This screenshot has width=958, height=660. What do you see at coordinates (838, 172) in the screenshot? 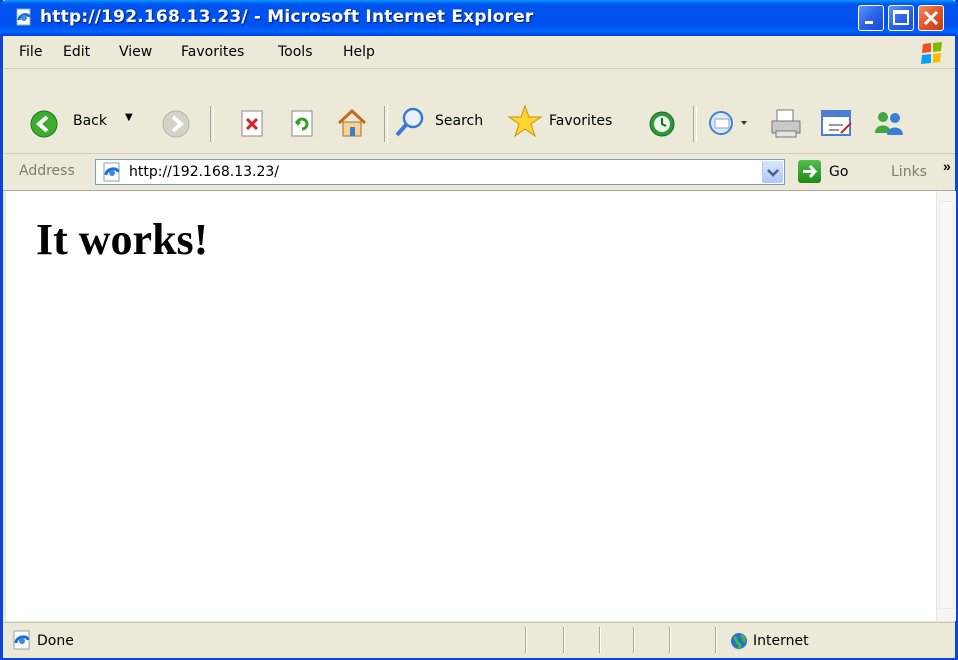
I see `go-label: Go` at bounding box center [838, 172].